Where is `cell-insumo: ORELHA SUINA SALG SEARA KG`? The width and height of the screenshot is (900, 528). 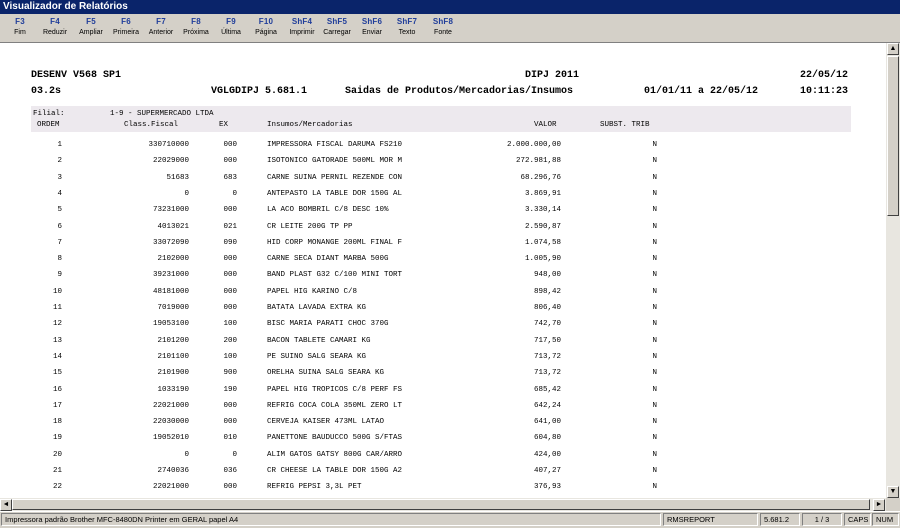 cell-insumo: ORELHA SUINA SALG SEARA KG is located at coordinates (326, 373).